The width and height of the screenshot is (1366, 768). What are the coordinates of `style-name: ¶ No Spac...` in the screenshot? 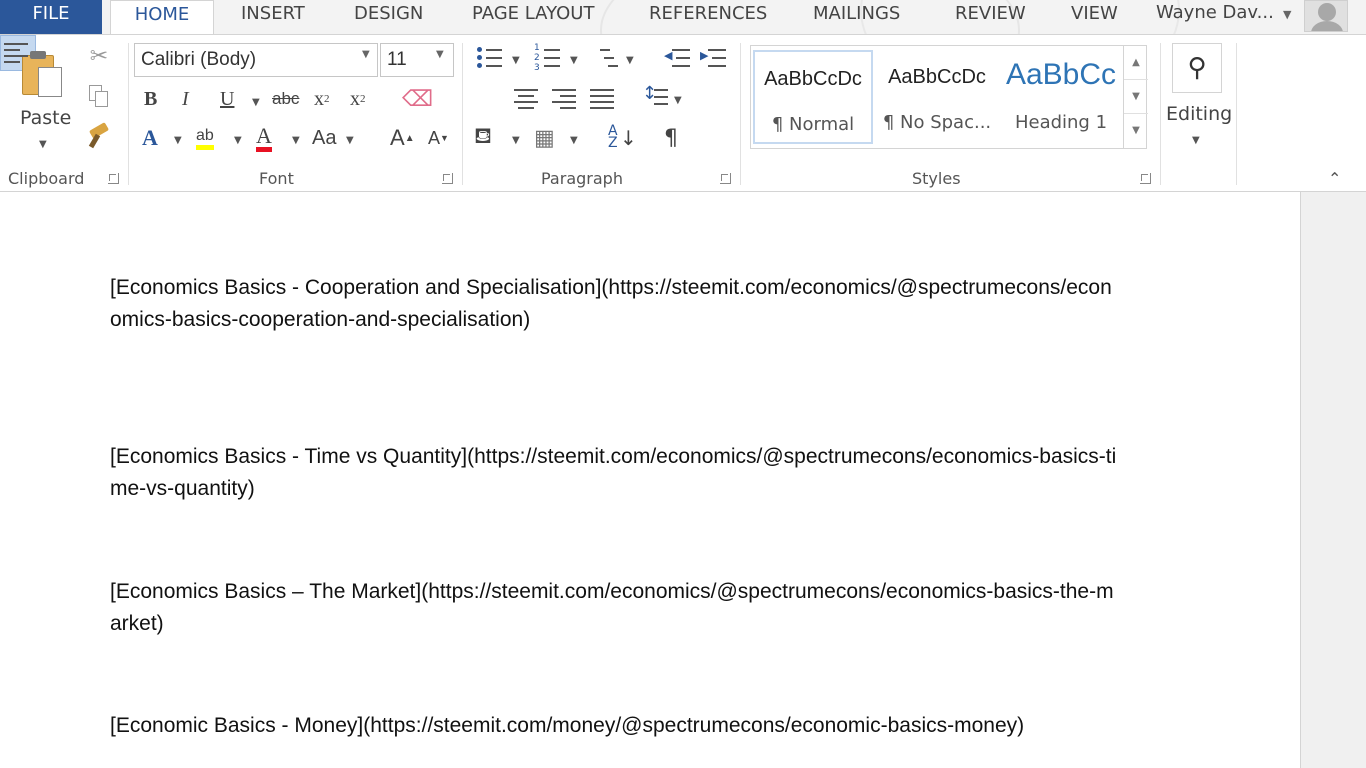 It's located at (937, 122).